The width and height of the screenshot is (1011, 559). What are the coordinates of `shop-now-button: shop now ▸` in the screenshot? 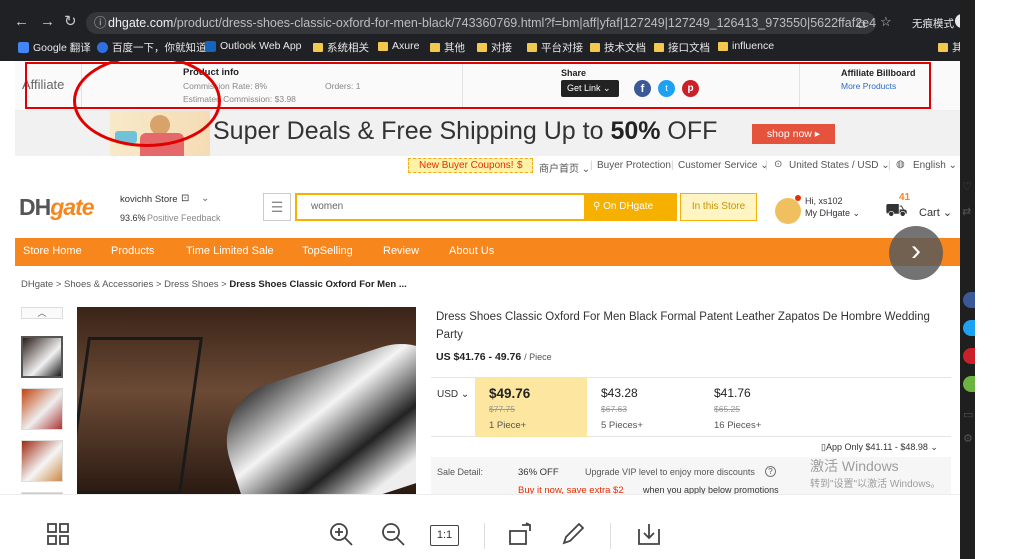 It's located at (793, 134).